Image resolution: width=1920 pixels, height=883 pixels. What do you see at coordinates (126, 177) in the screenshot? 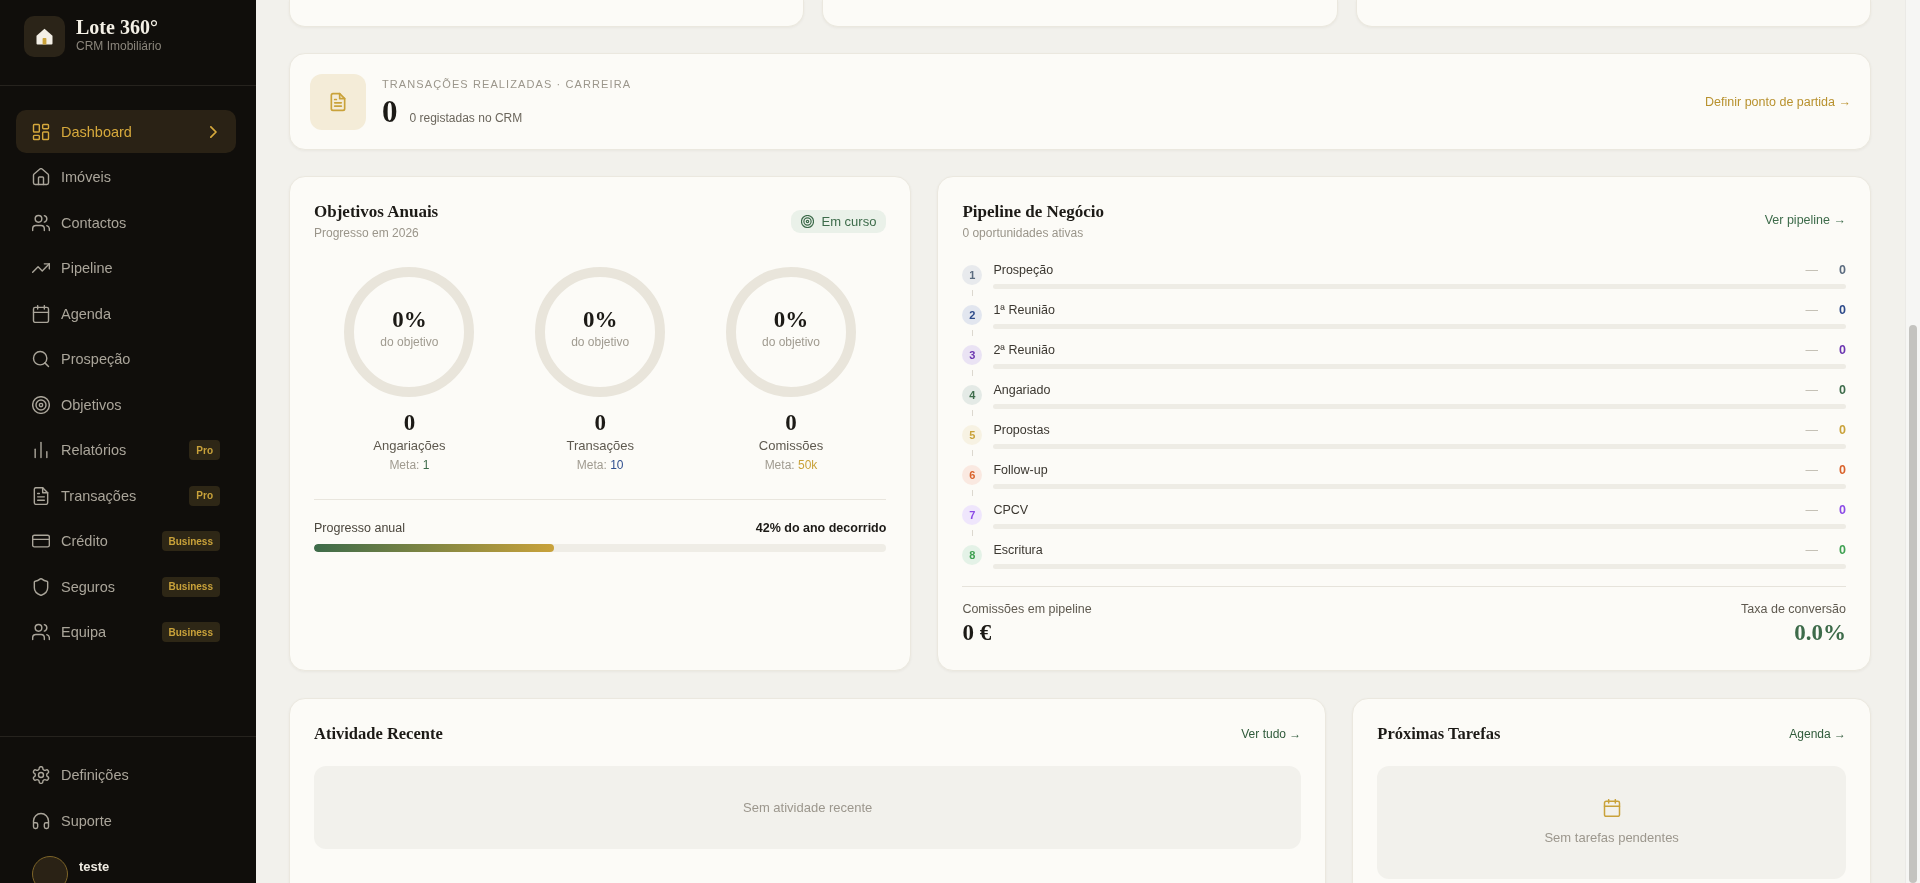
I see `nav-item: Imóveis` at bounding box center [126, 177].